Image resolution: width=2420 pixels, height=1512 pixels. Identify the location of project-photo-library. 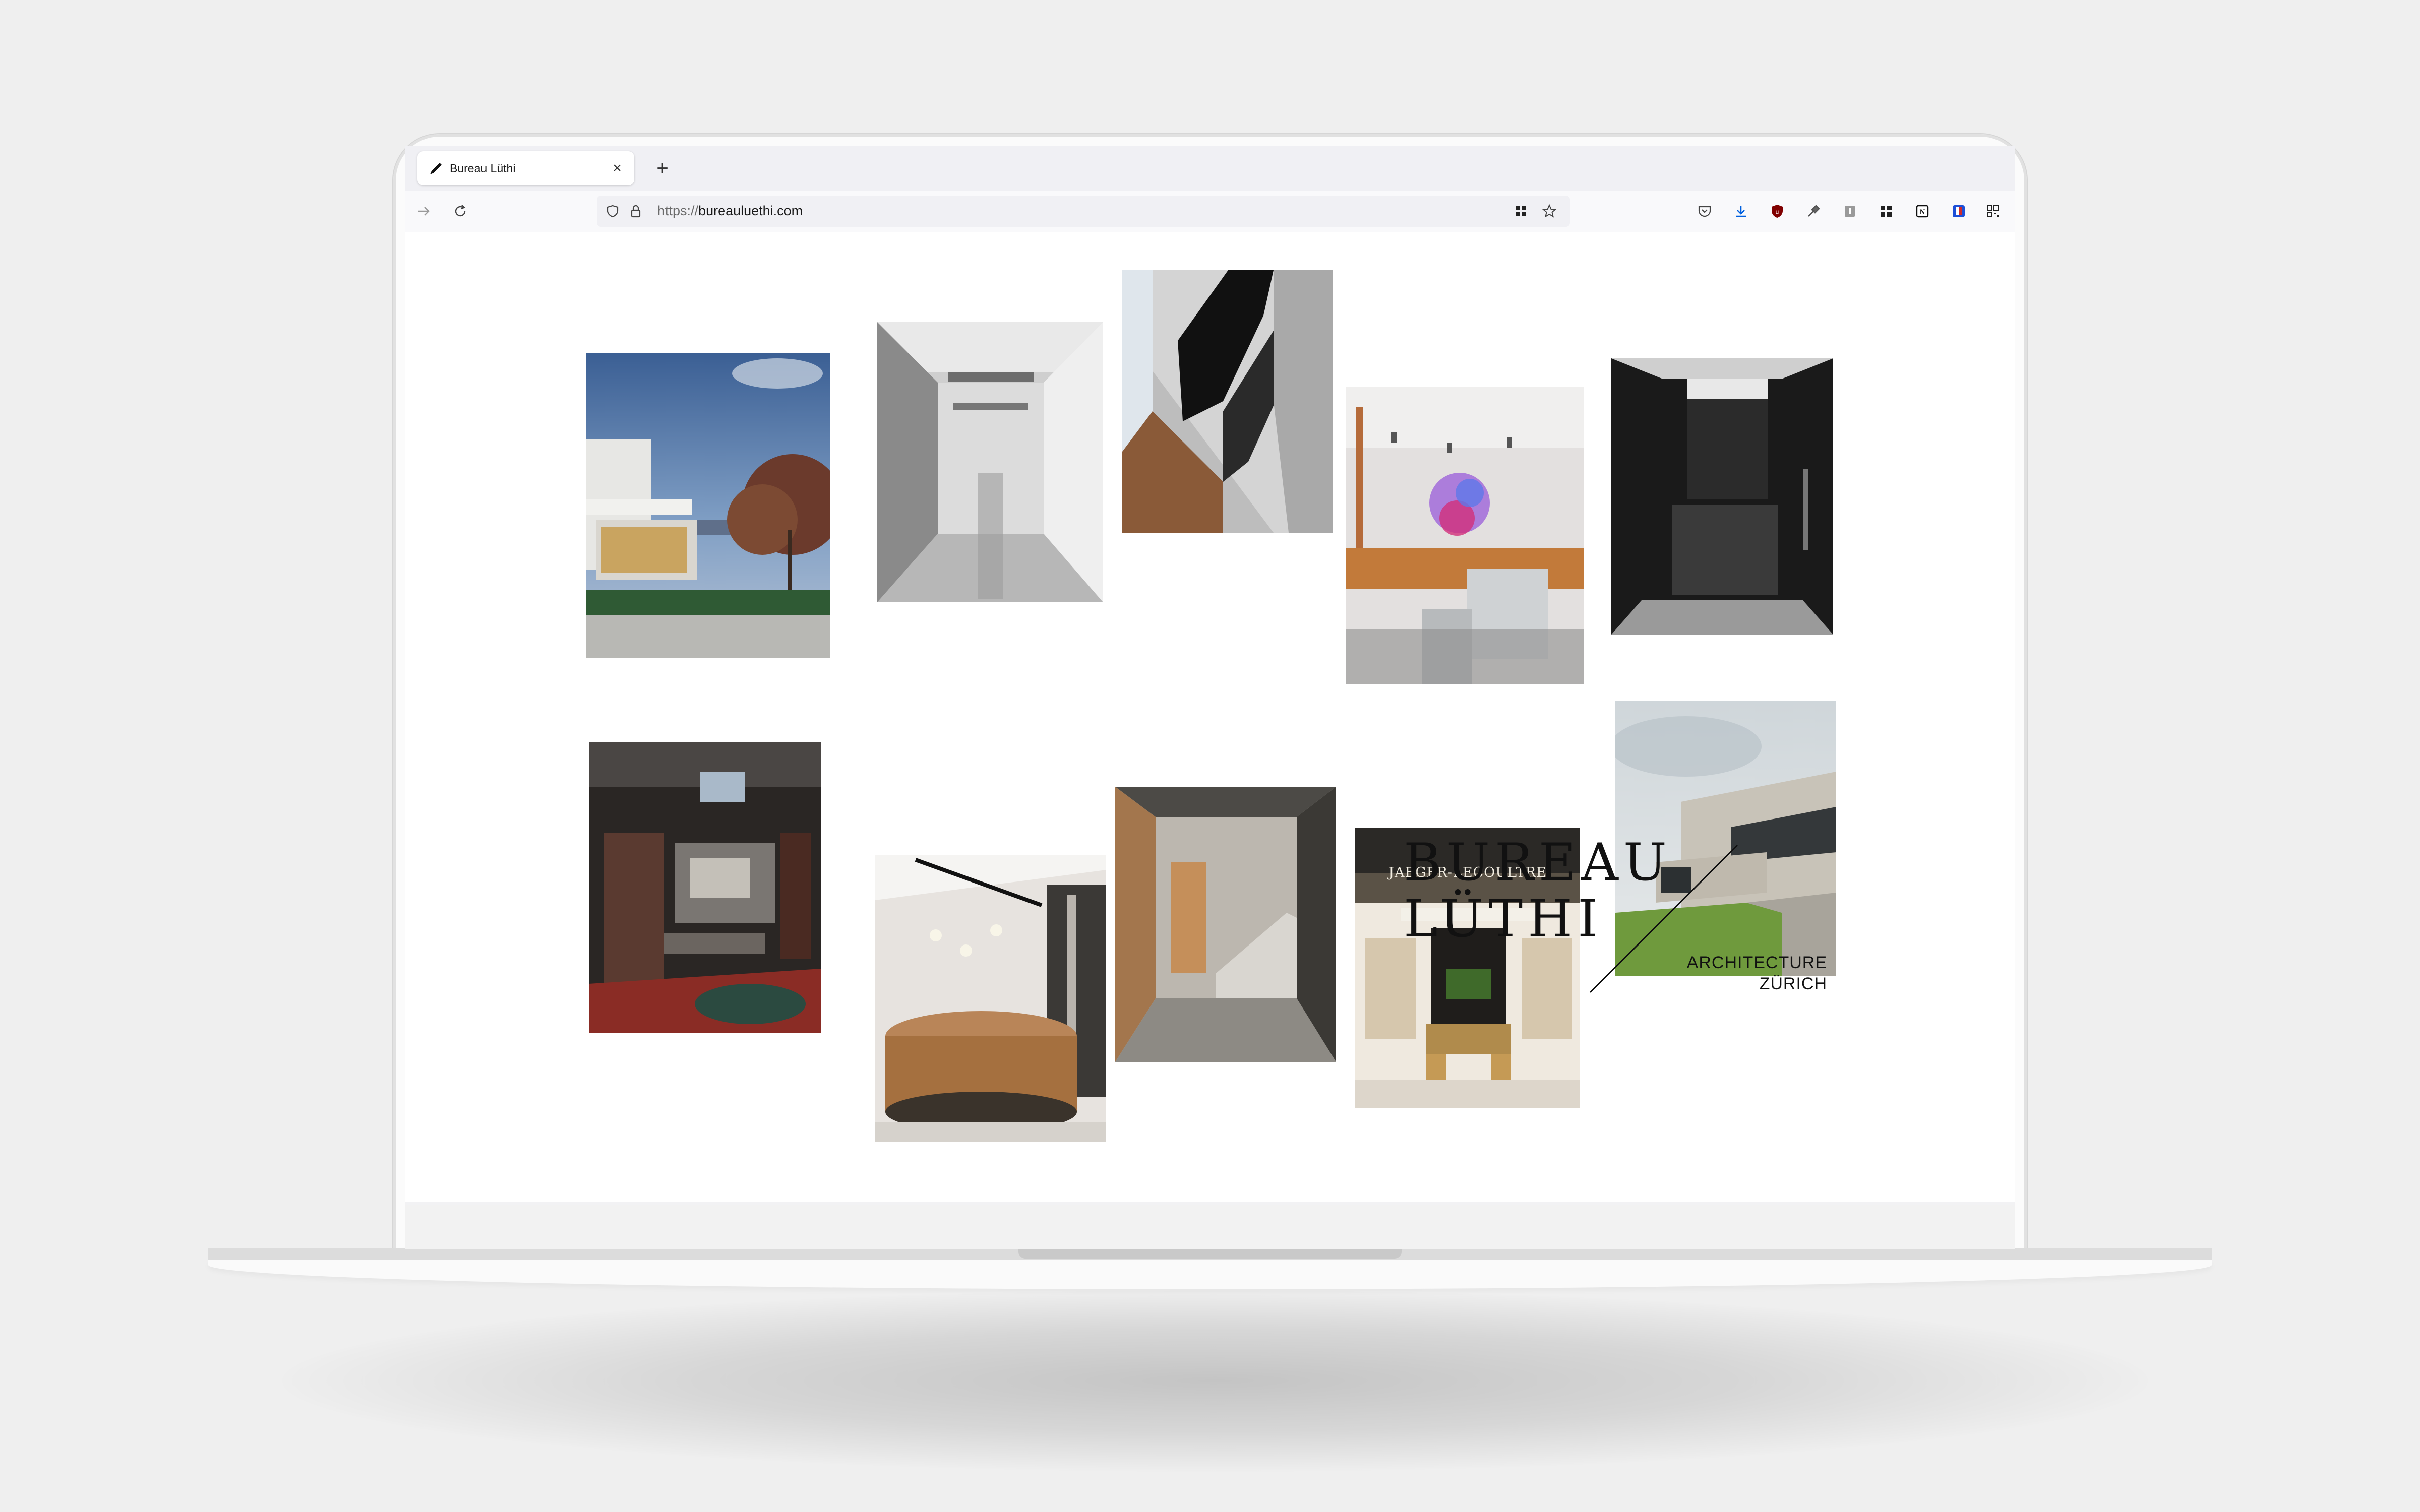
(705, 888).